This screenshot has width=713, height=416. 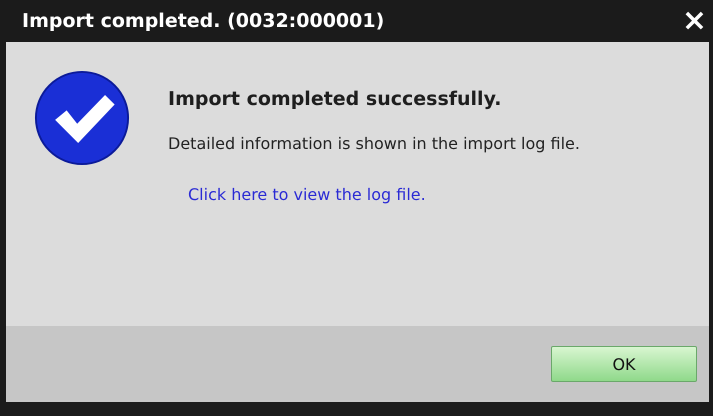 I want to click on ok-button: OK, so click(x=624, y=364).